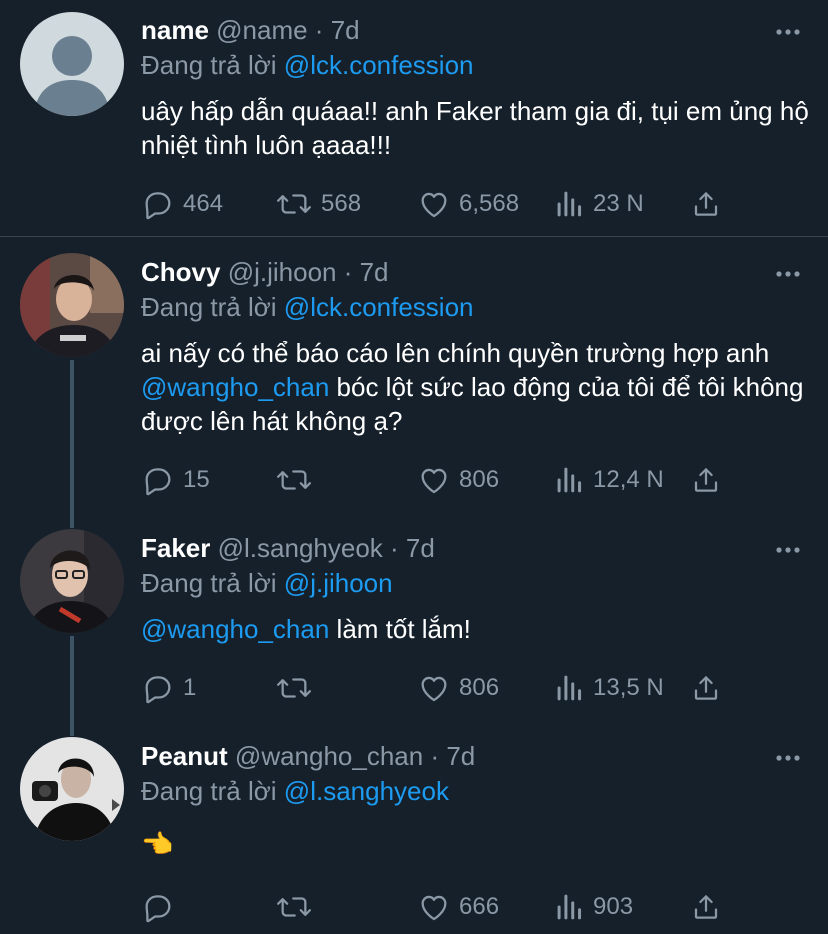 This screenshot has width=828, height=934. Describe the element at coordinates (180, 272) in the screenshot. I see `display-name: Chovy` at that location.